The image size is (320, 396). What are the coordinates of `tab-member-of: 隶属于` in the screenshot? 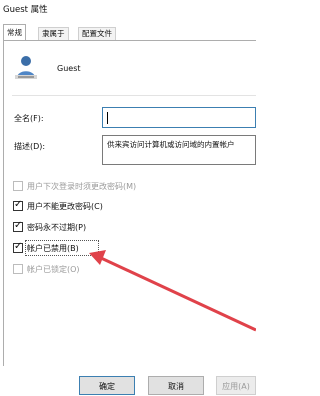 It's located at (53, 33).